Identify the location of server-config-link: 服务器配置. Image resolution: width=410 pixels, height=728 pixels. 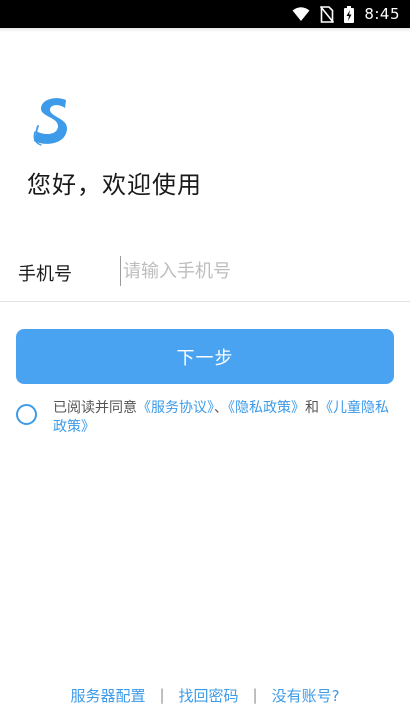
(107, 695).